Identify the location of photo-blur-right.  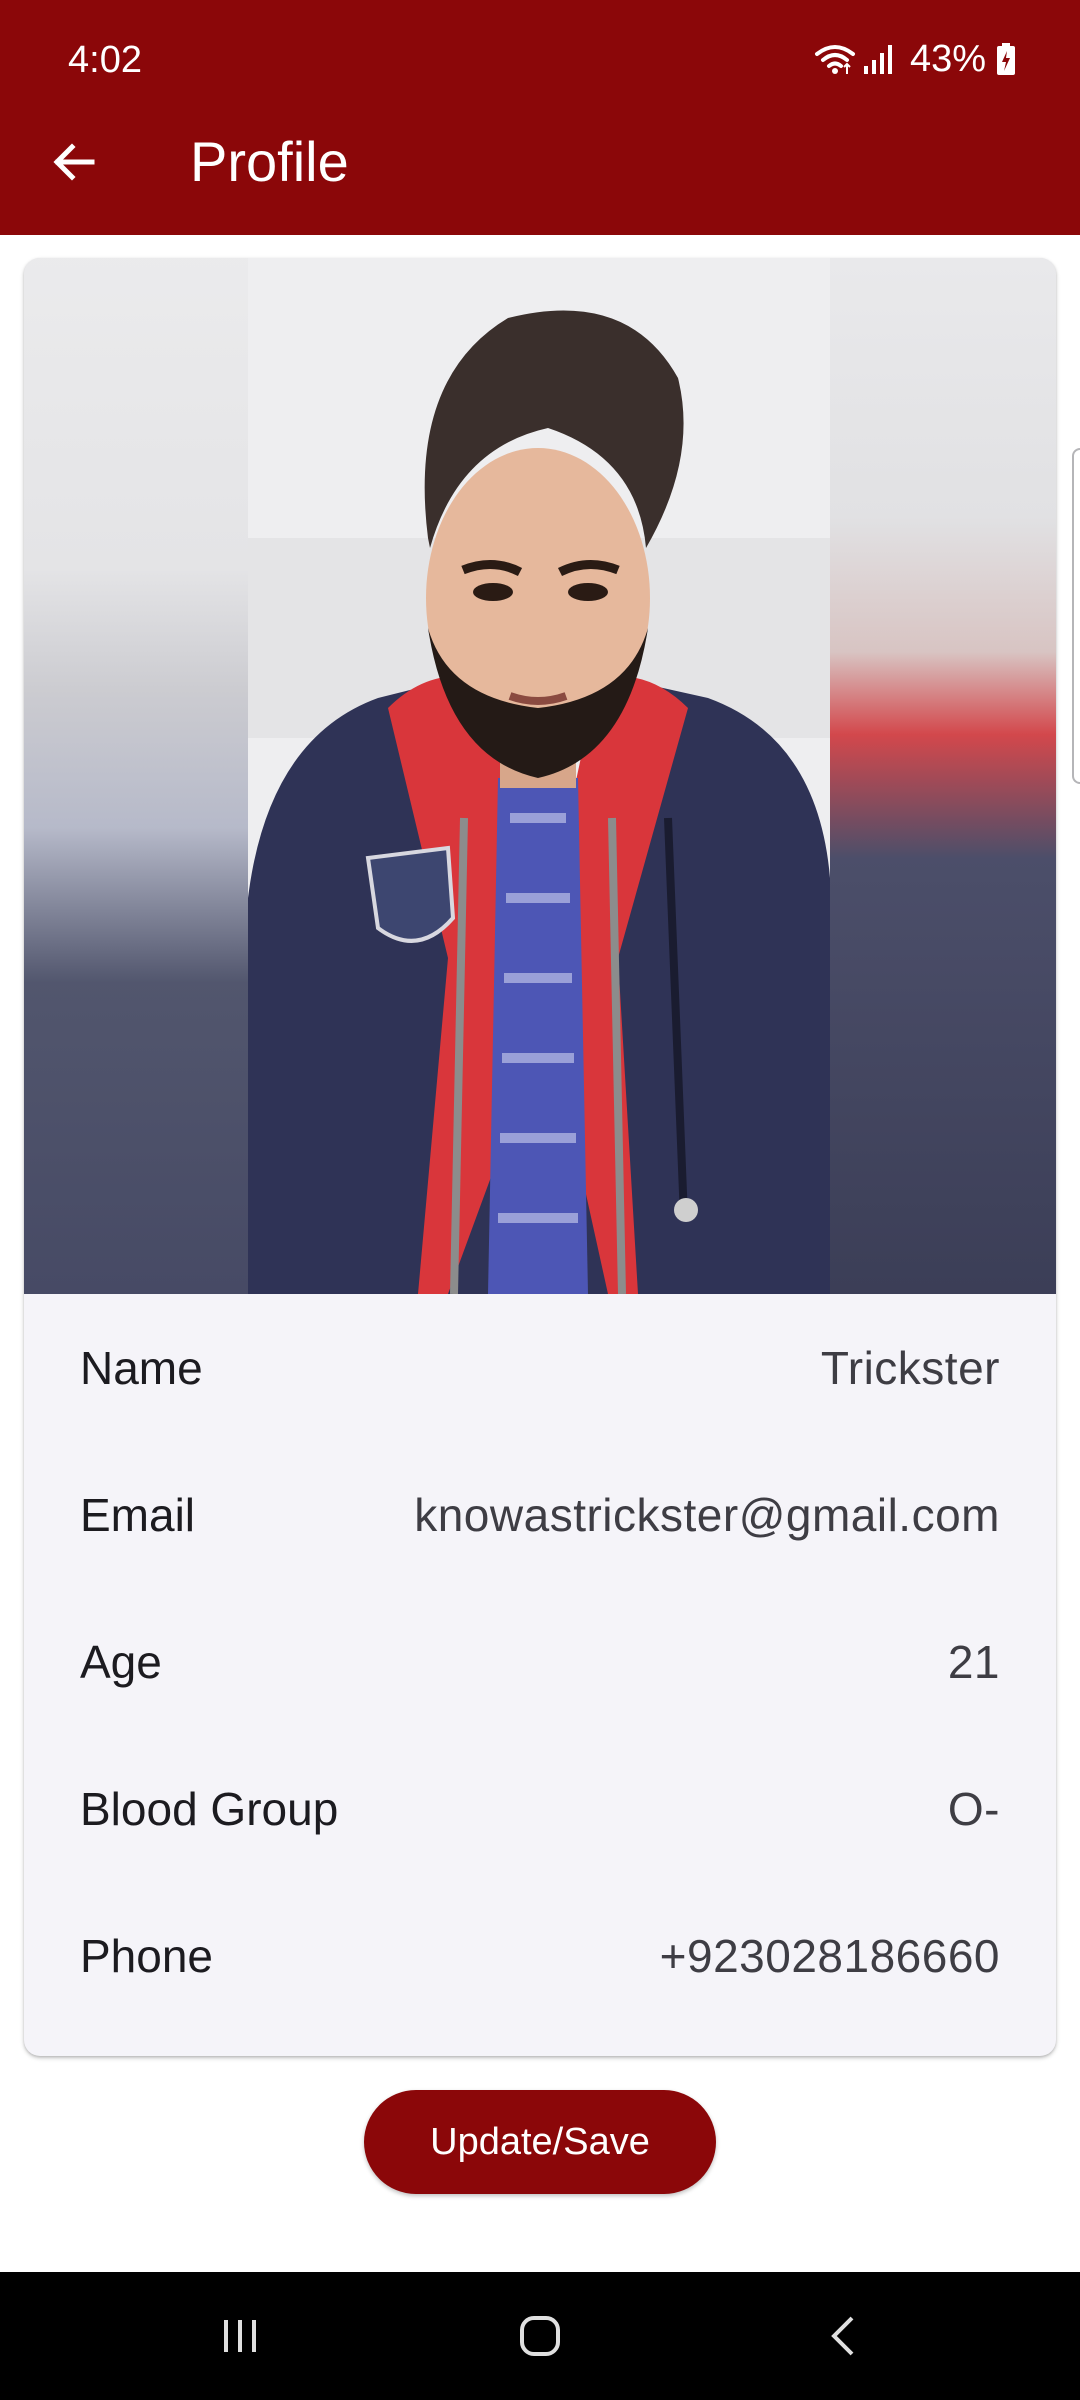
(943, 776).